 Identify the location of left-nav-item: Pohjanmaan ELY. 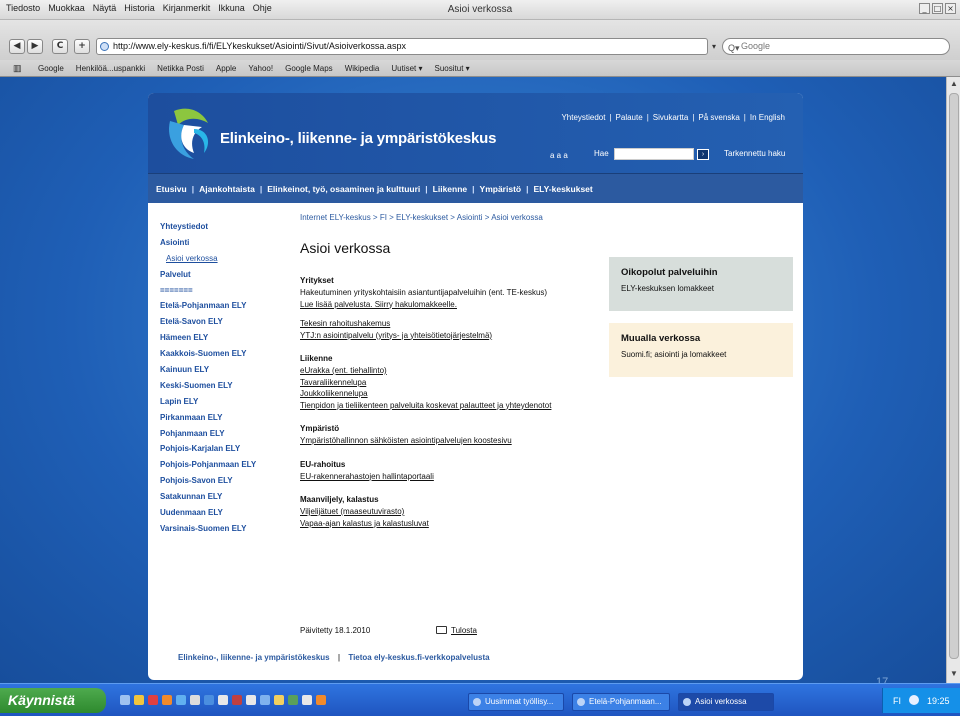
(225, 434).